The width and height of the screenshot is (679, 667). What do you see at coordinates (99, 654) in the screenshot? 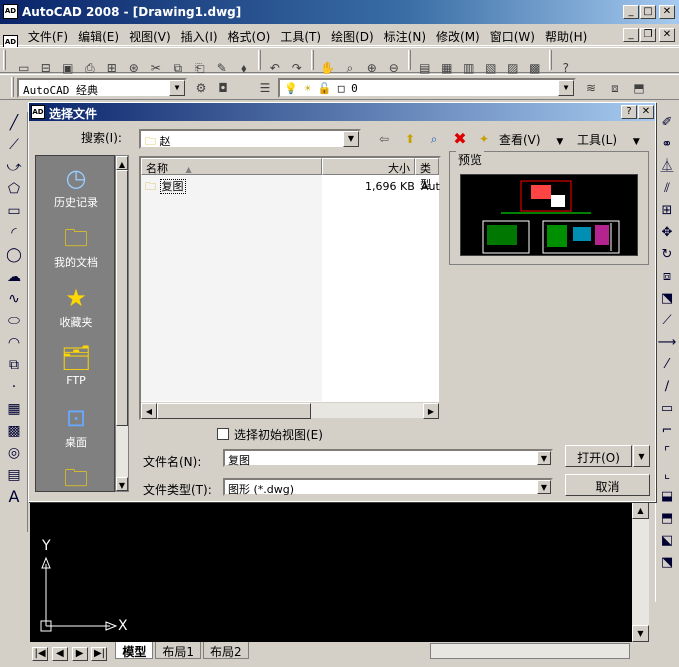
I see `last-tab-button: ▶|` at bounding box center [99, 654].